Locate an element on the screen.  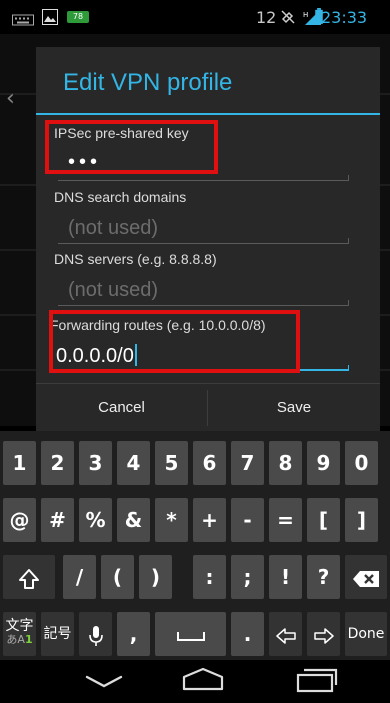
navigation-bar is located at coordinates (195, 681).